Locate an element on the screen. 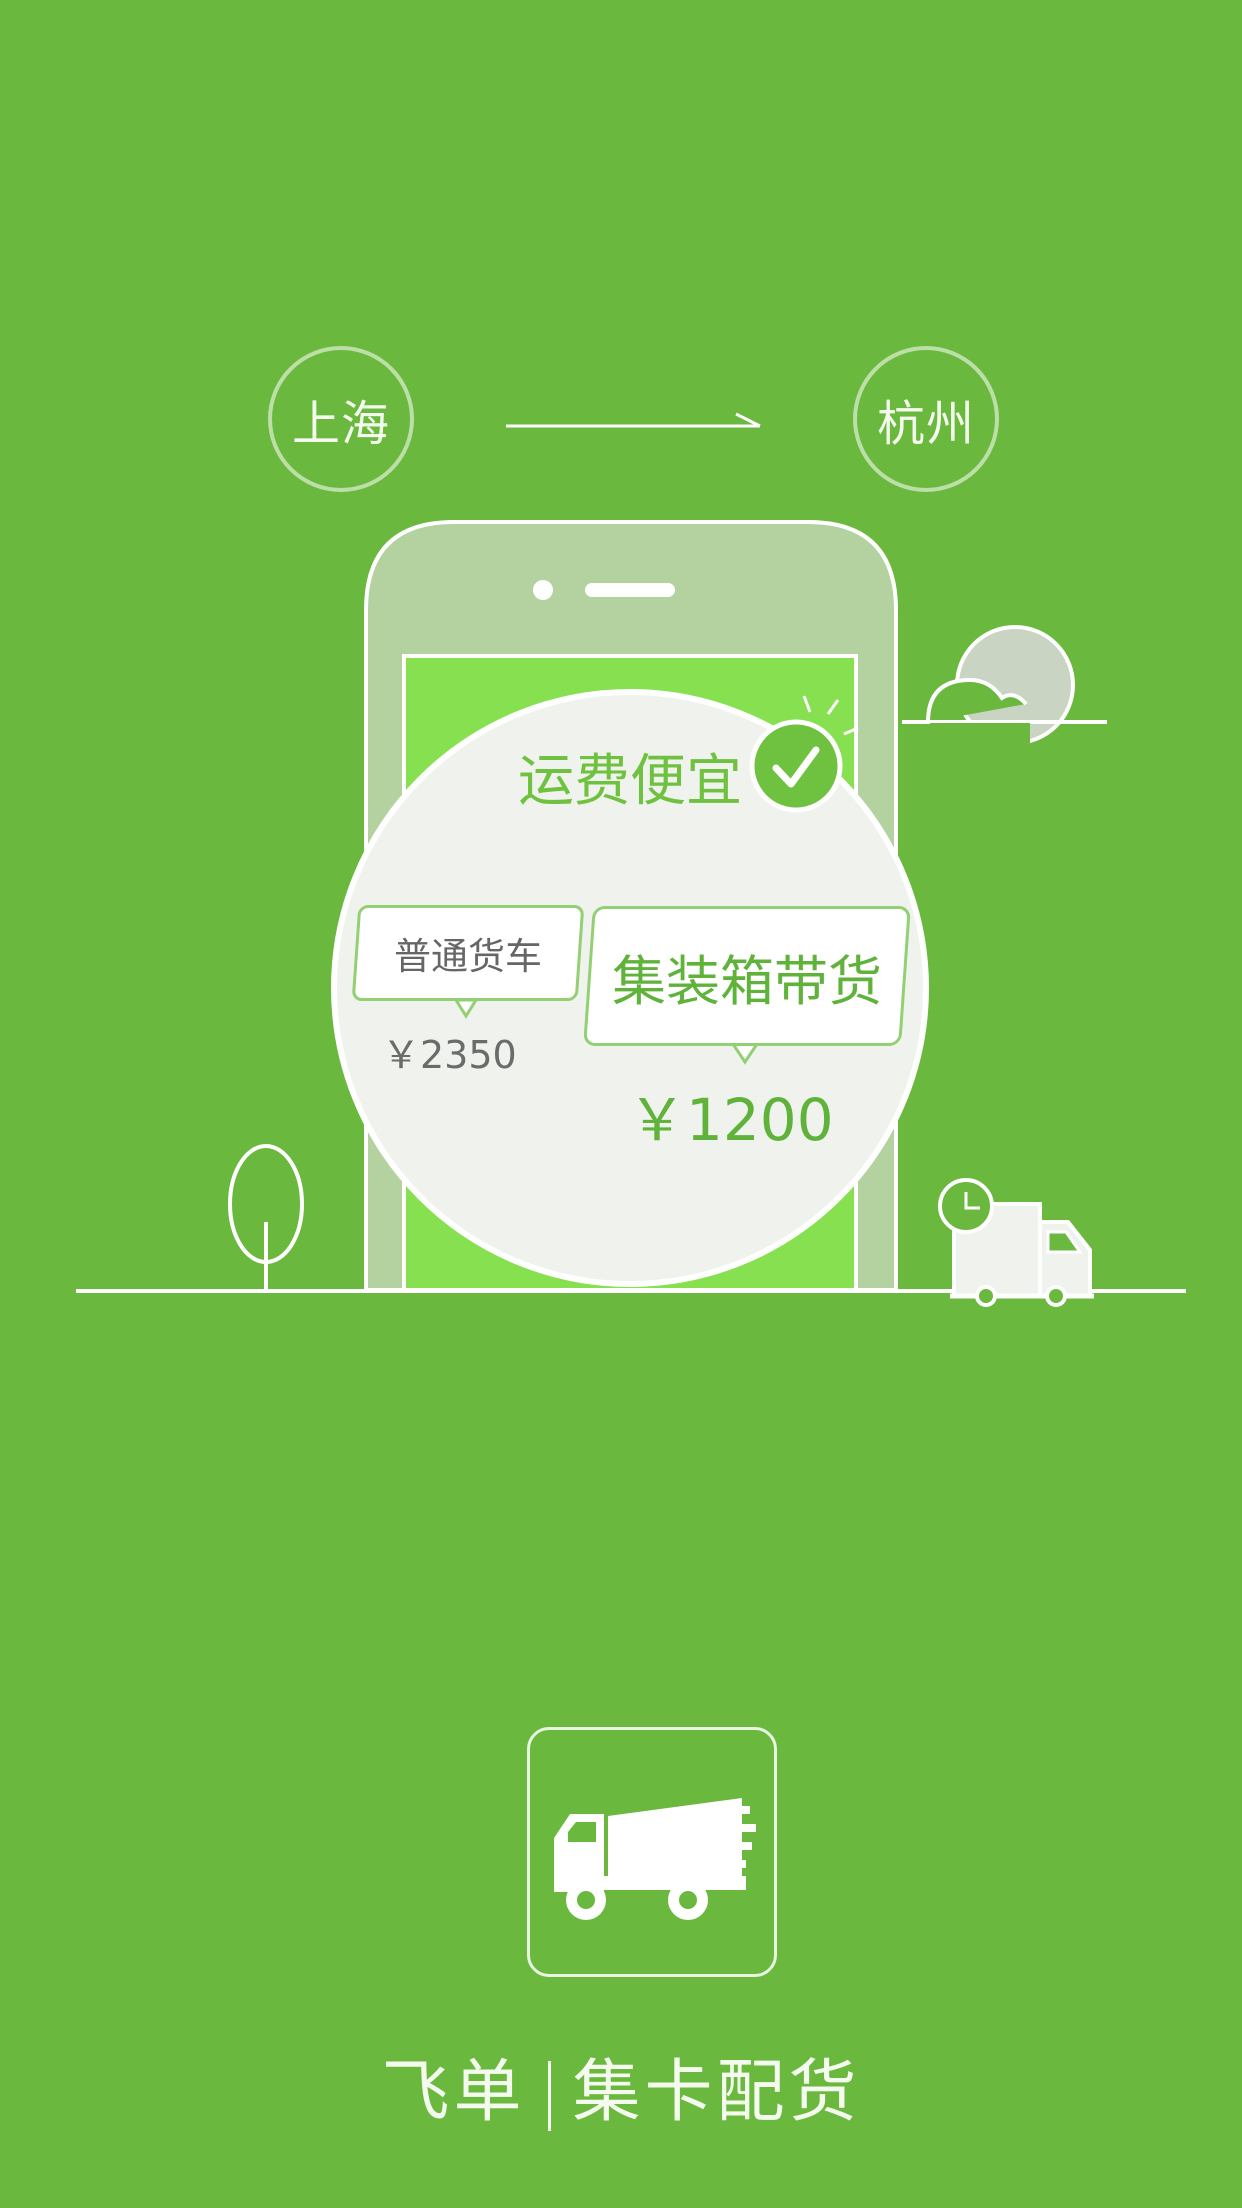  container-cargo-label: 集装箱带货 is located at coordinates (747, 981).